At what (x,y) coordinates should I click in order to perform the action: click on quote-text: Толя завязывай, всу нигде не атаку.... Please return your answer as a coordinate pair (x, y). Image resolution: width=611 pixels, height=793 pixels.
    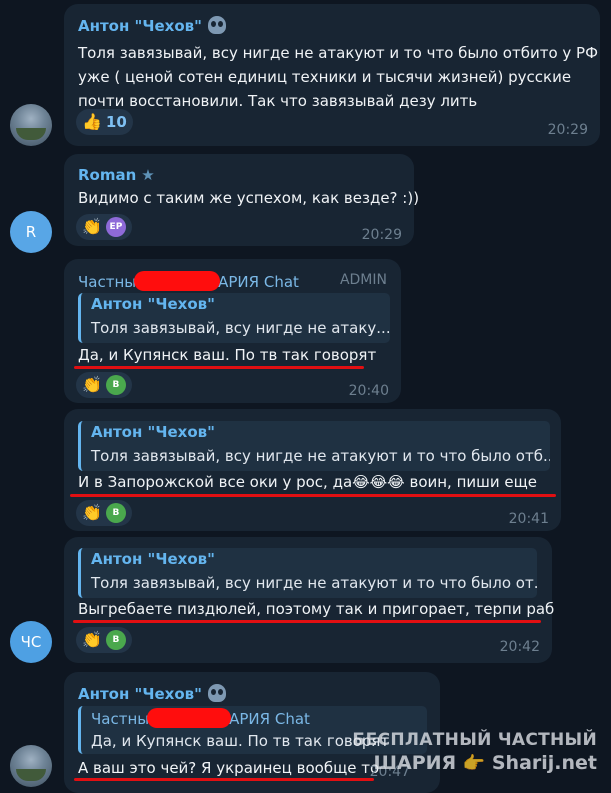
    Looking at the image, I should click on (240, 328).